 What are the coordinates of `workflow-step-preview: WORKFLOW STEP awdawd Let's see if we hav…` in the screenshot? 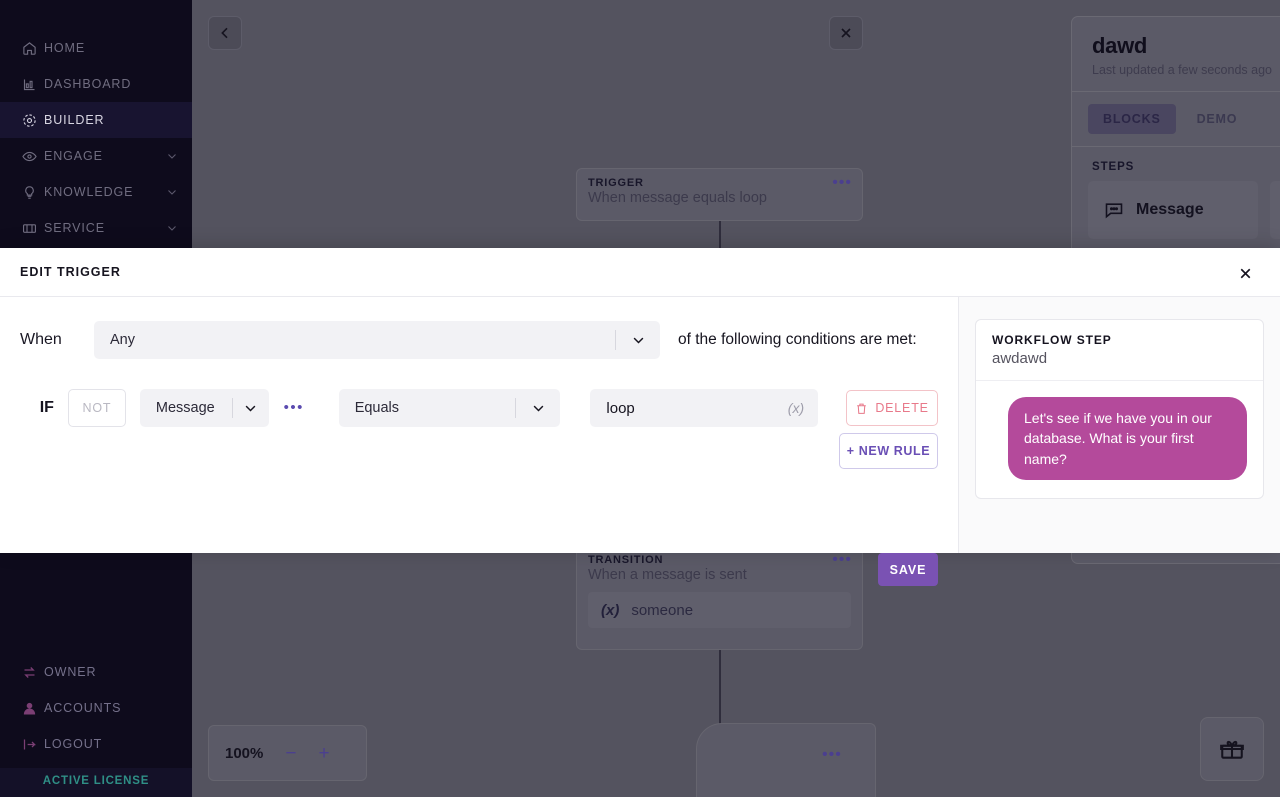 It's located at (1119, 425).